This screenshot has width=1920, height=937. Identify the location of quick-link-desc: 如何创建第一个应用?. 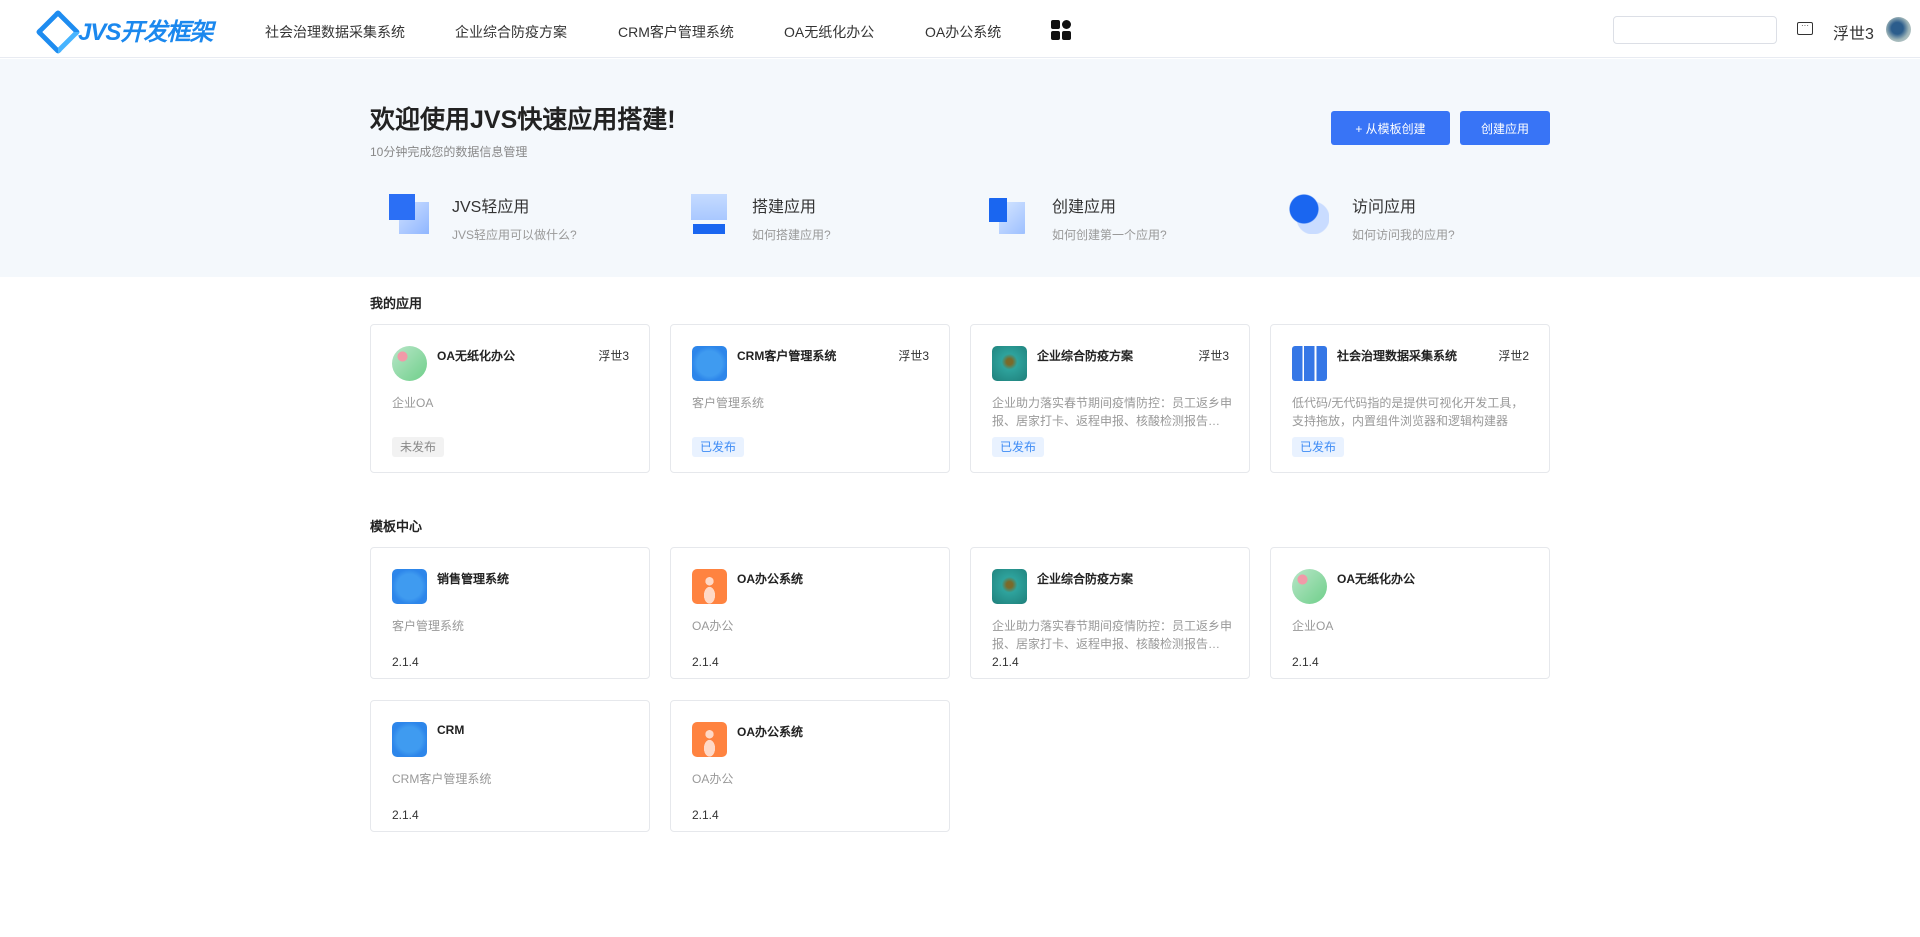
(1109, 235).